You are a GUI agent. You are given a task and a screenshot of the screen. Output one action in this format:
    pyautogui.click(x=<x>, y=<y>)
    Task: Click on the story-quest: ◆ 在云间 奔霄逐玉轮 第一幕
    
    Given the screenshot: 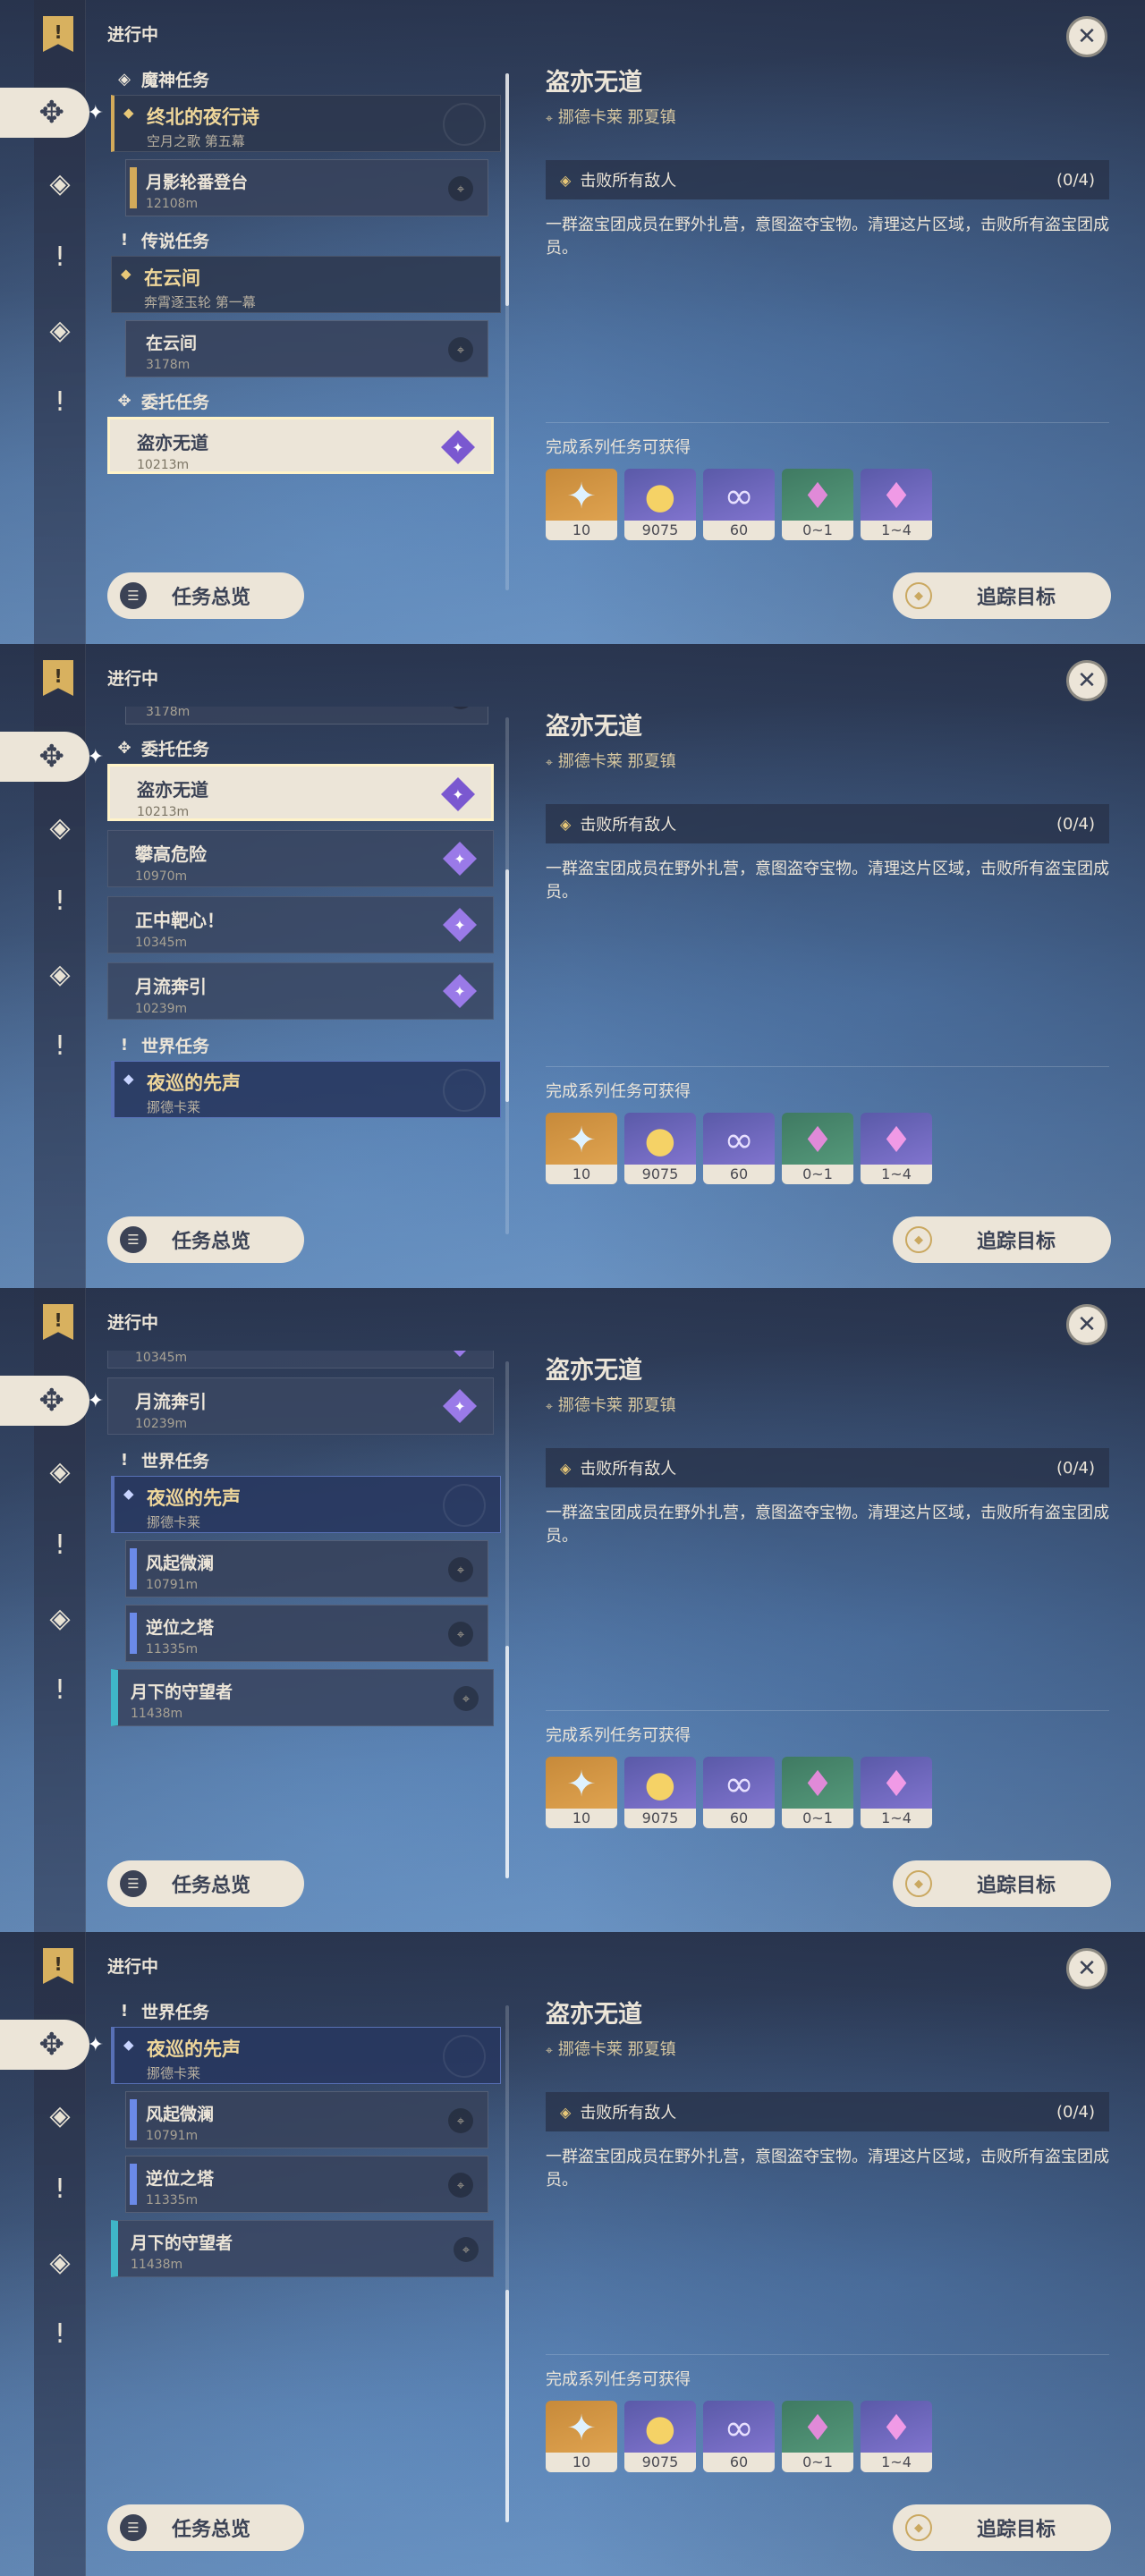 What is the action you would take?
    pyautogui.click(x=306, y=284)
    